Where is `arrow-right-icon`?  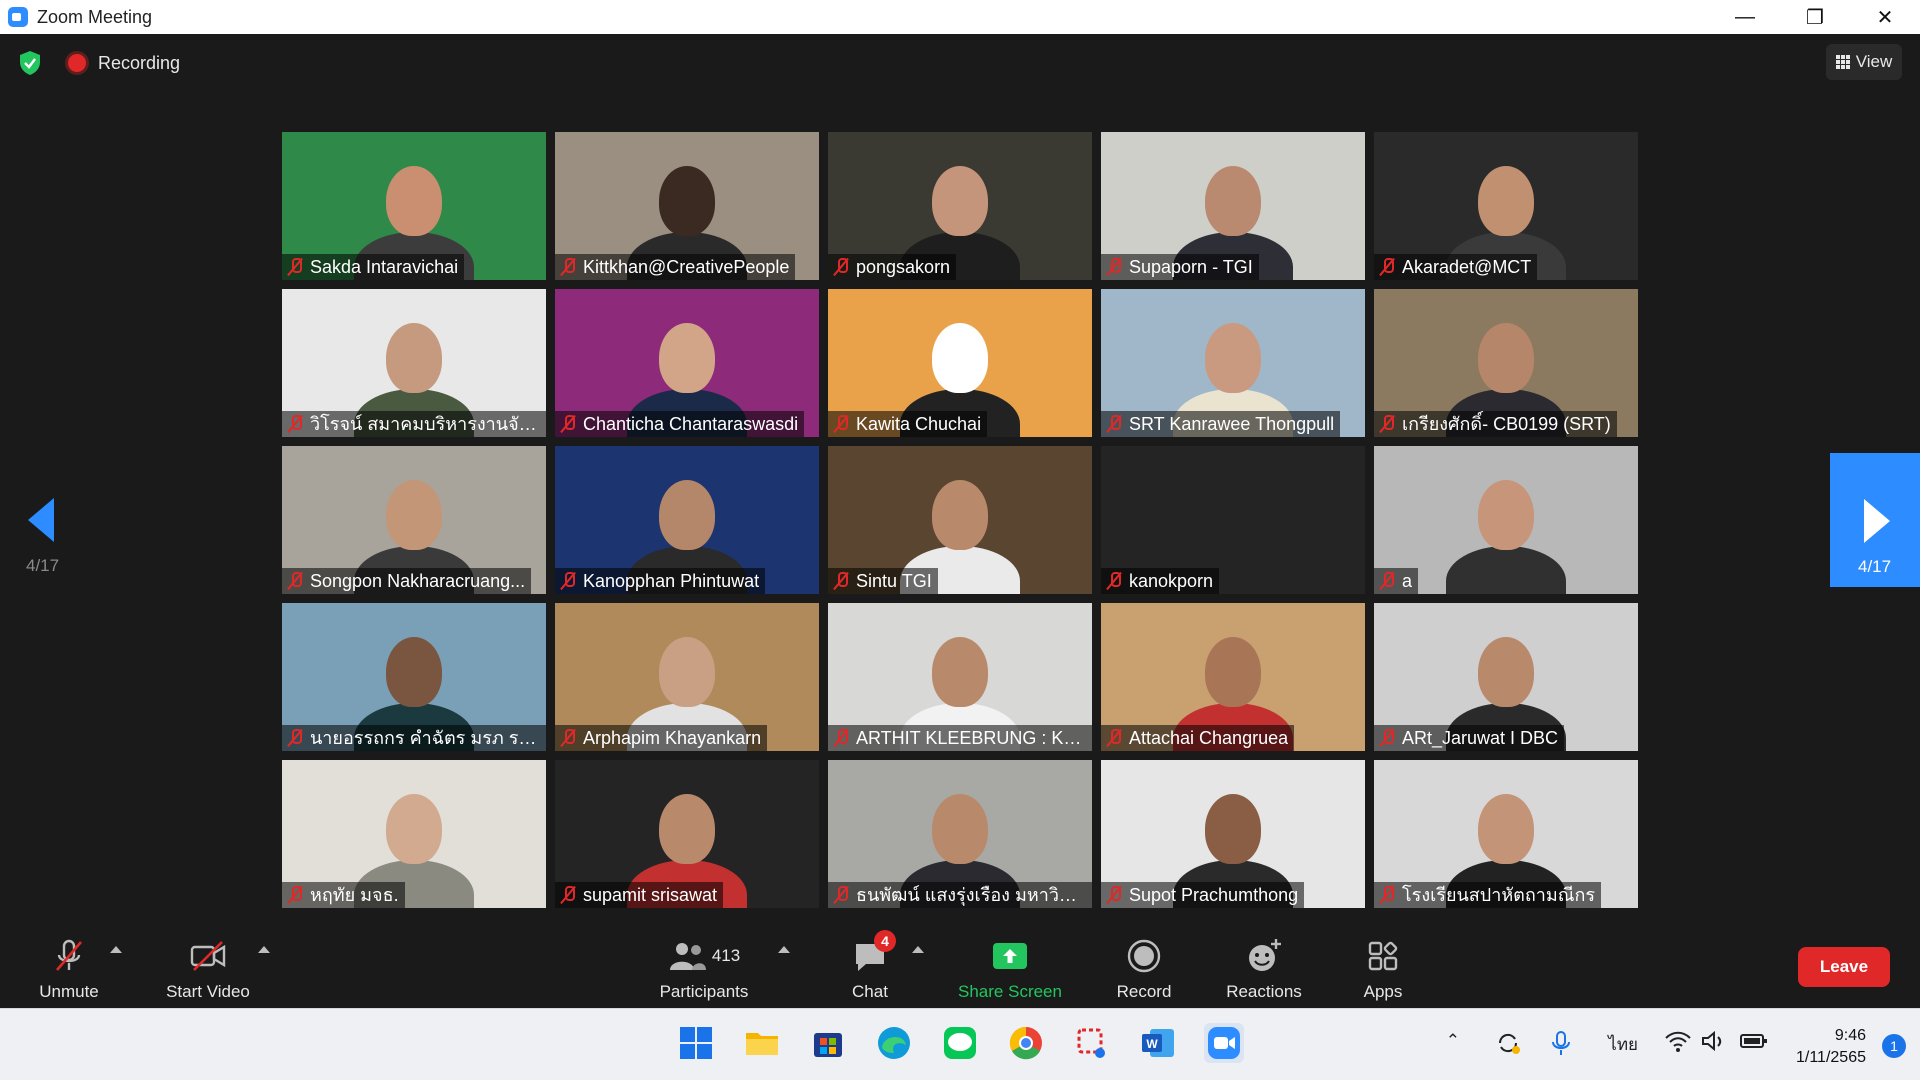
arrow-right-icon is located at coordinates (1877, 521).